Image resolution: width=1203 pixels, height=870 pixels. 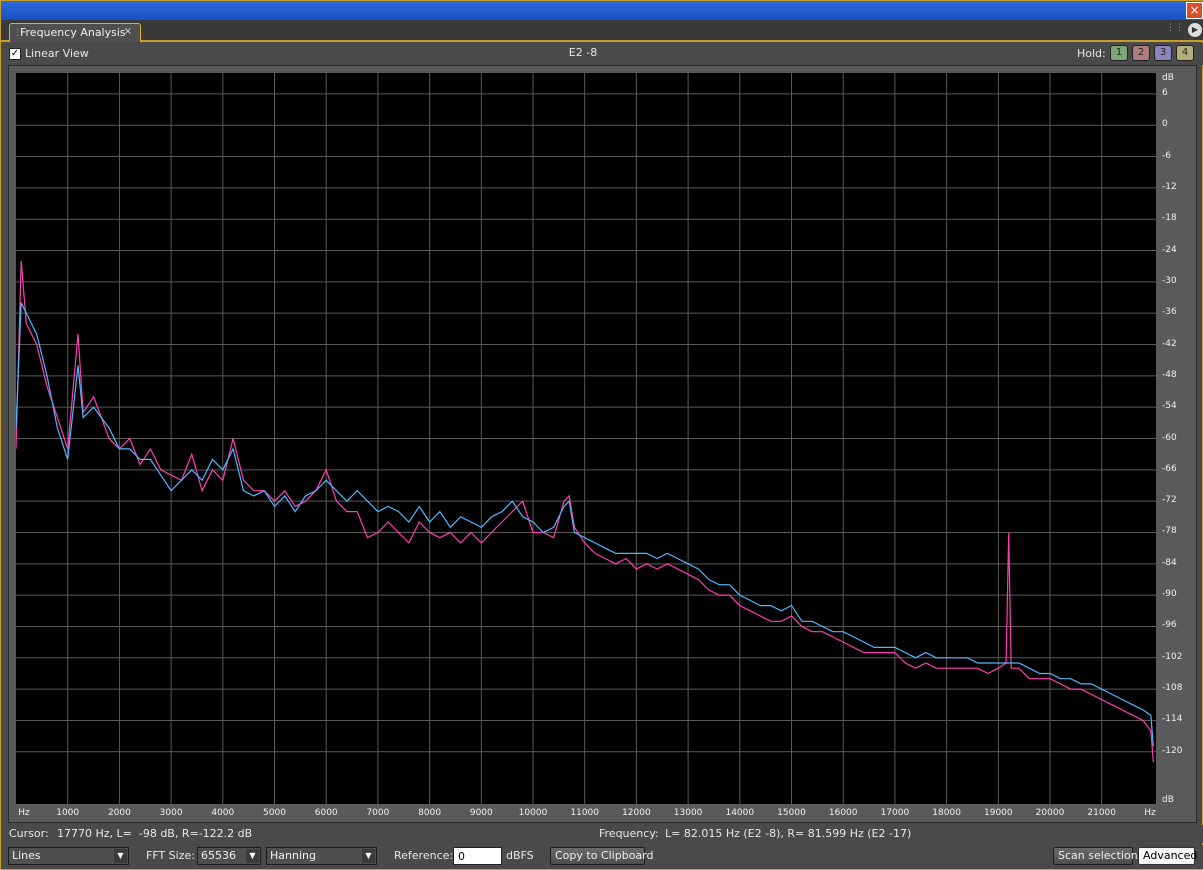 What do you see at coordinates (274, 813) in the screenshot?
I see `x-tick-label-4: 5000` at bounding box center [274, 813].